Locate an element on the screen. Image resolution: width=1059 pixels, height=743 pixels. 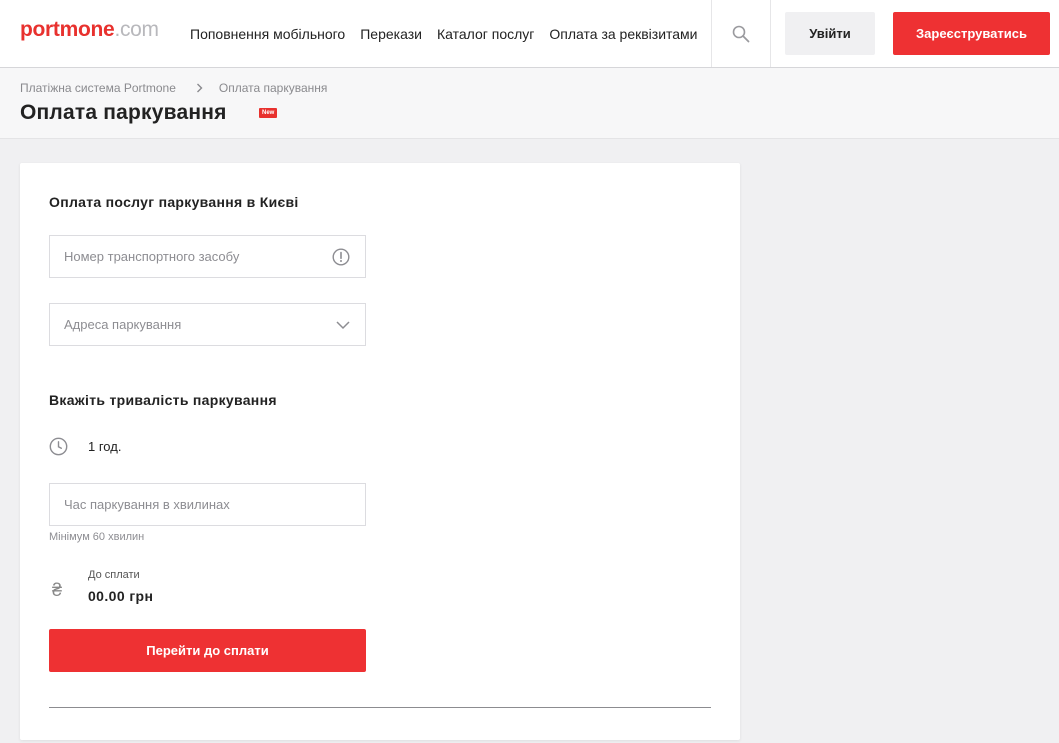
info-icon is located at coordinates (341, 256).